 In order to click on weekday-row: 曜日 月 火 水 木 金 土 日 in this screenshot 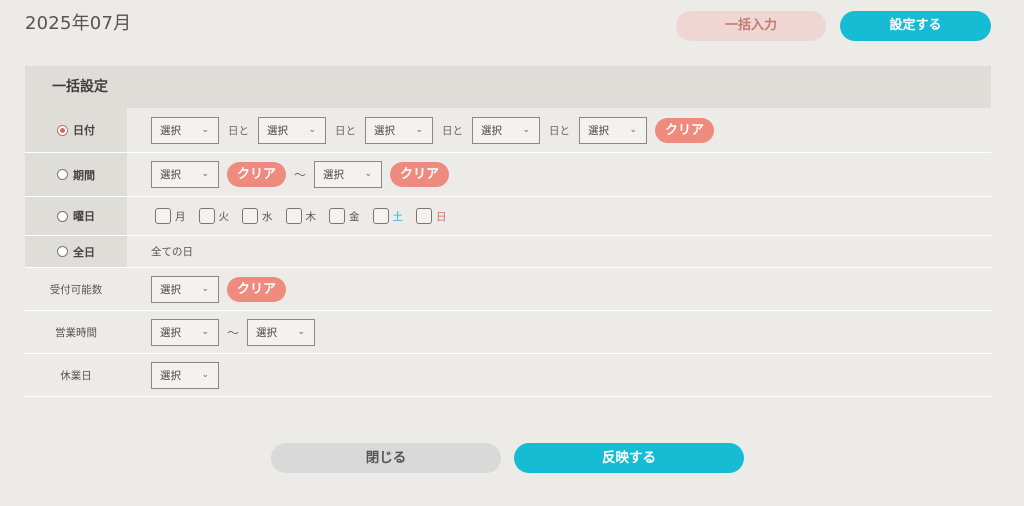, I will do `click(508, 216)`.